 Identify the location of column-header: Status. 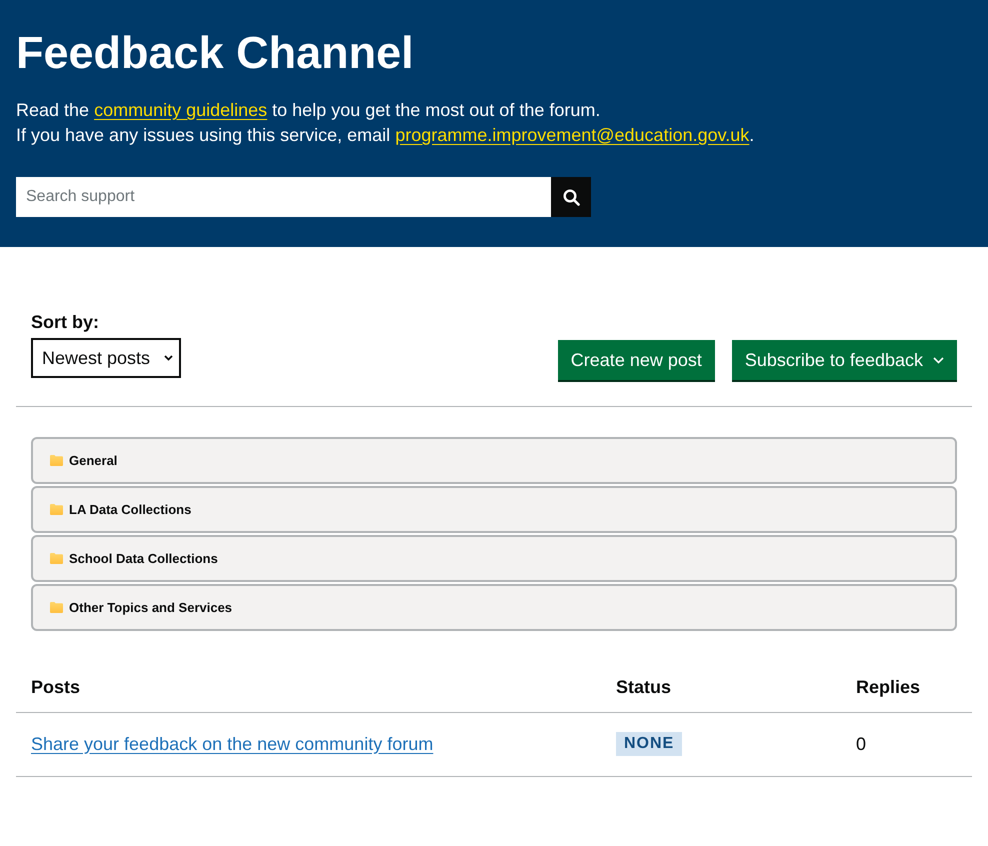
(736, 684).